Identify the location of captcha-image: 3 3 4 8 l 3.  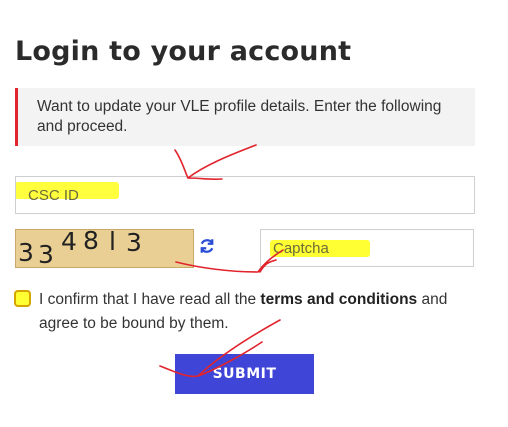
(104, 247).